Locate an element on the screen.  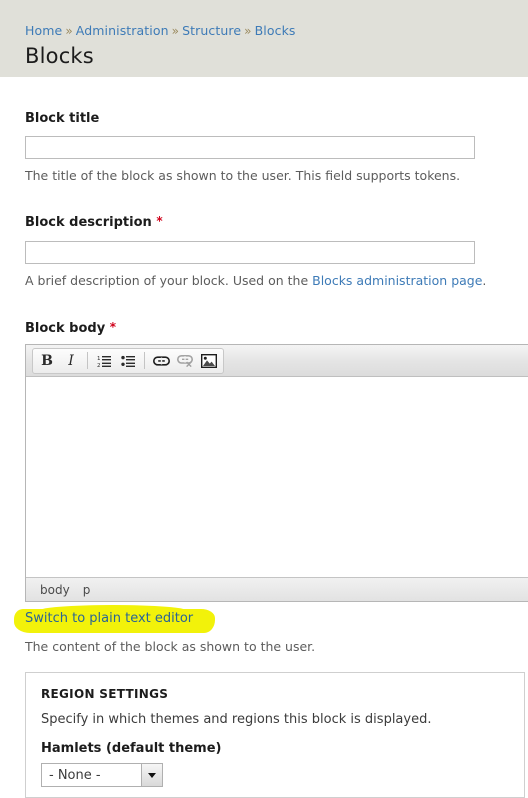
block-description-label: Block description * is located at coordinates (276, 222).